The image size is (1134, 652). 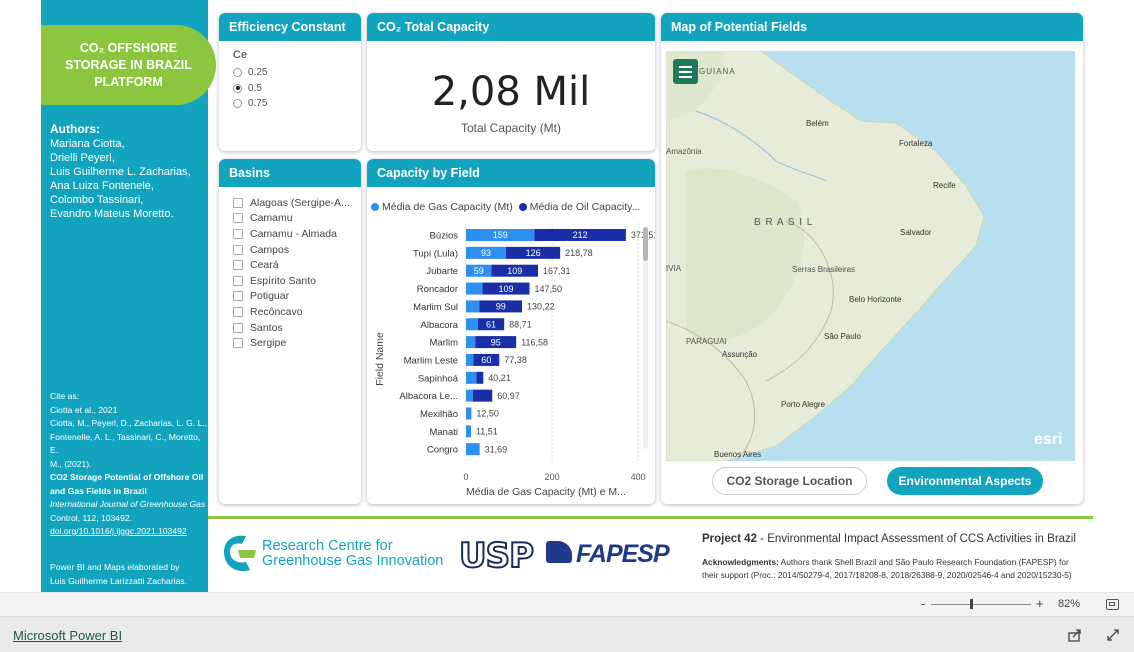 What do you see at coordinates (67, 635) in the screenshot?
I see `powerbi-link: Microsoft Power BI` at bounding box center [67, 635].